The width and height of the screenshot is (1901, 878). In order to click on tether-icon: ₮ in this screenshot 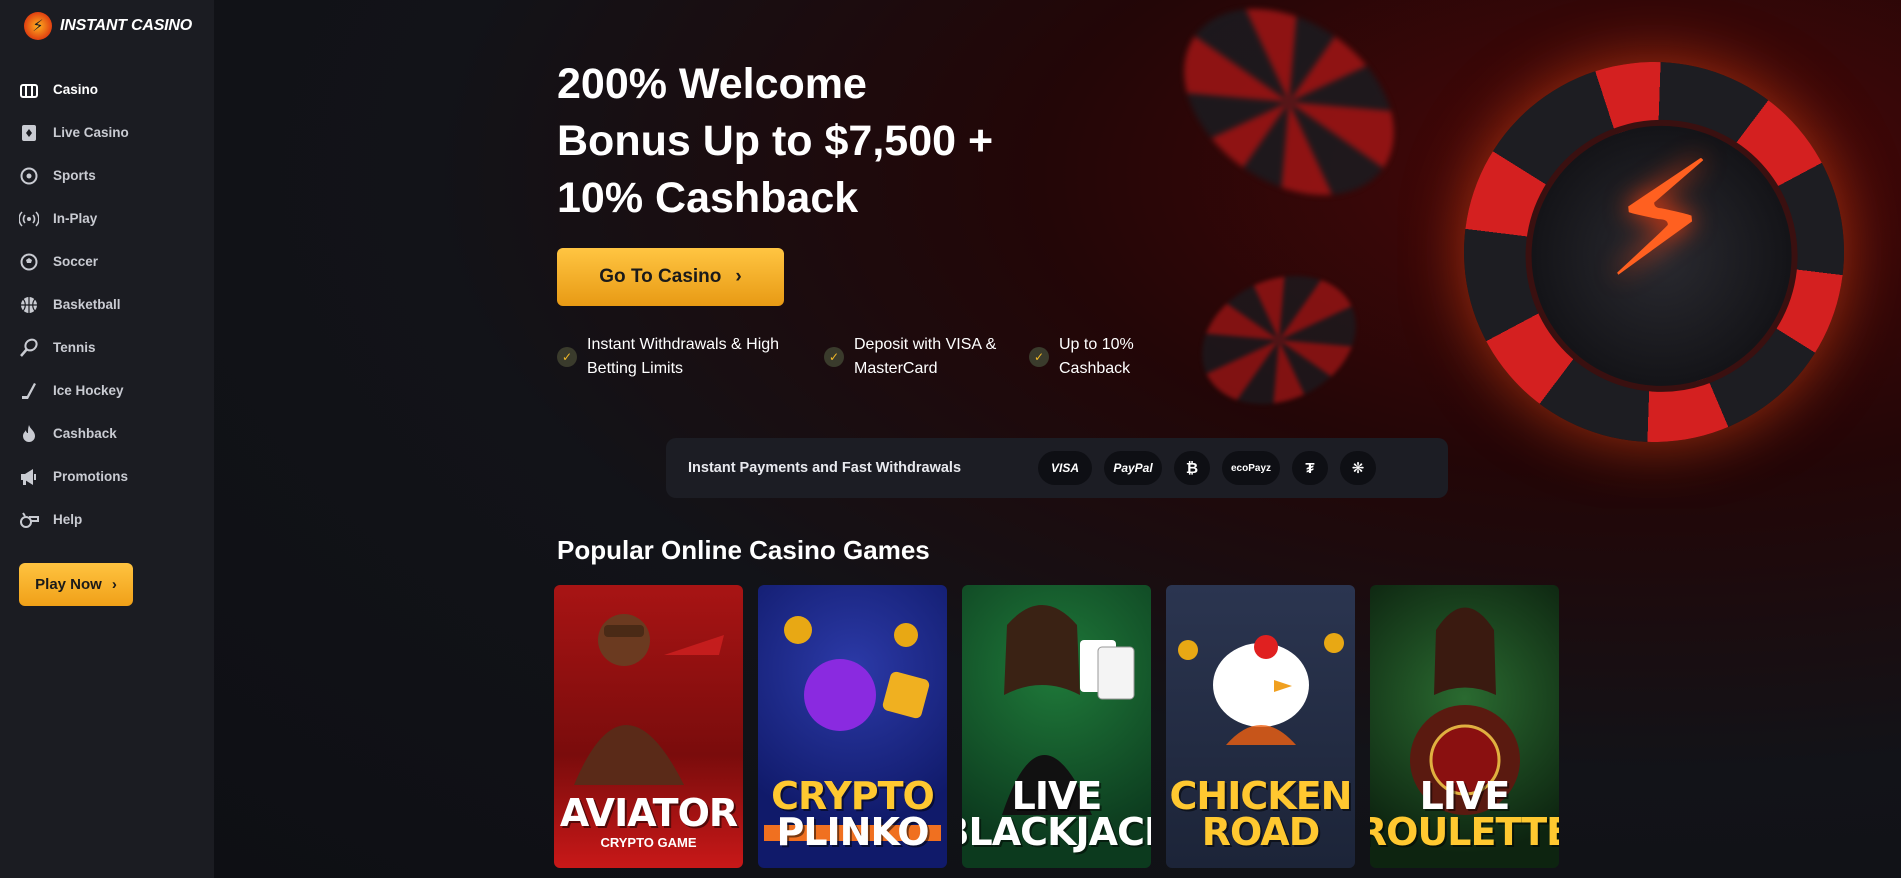, I will do `click(1310, 468)`.